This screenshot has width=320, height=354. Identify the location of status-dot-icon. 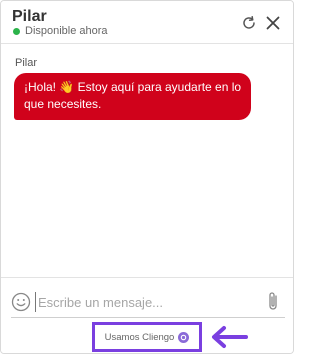
(16, 31).